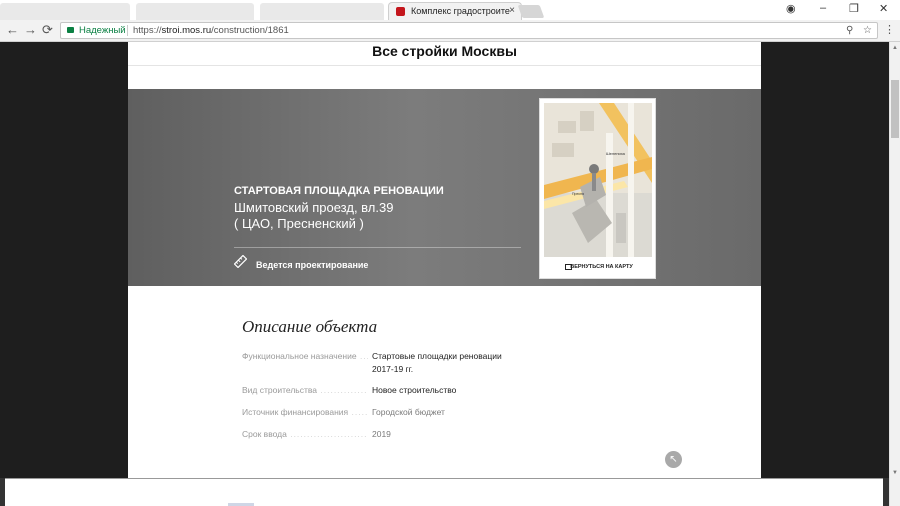  What do you see at coordinates (531, 11) in the screenshot?
I see `new-tab-button` at bounding box center [531, 11].